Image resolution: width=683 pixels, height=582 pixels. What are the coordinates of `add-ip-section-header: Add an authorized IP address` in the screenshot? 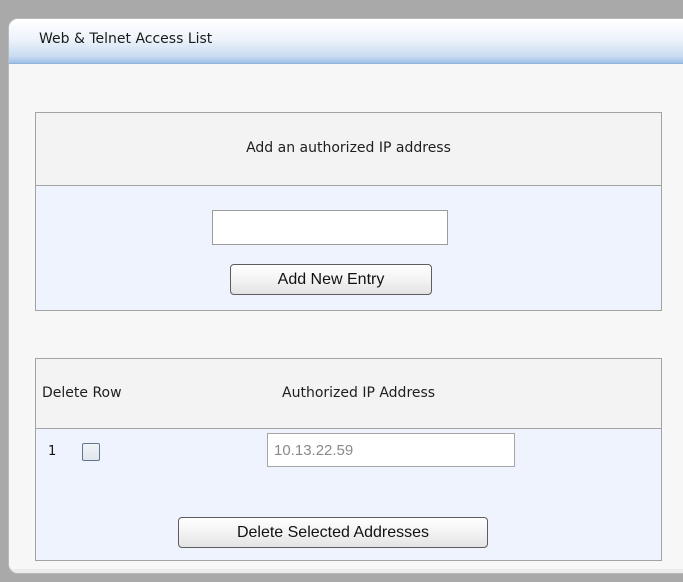 It's located at (348, 149).